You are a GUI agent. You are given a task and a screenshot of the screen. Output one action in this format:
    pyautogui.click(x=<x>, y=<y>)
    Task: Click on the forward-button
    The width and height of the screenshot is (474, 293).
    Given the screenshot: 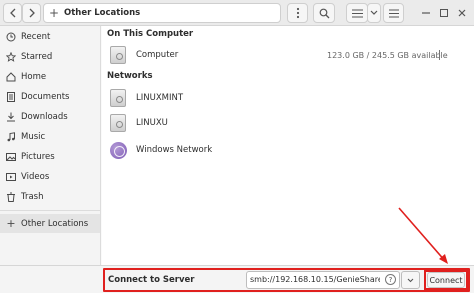 What is the action you would take?
    pyautogui.click(x=31, y=13)
    